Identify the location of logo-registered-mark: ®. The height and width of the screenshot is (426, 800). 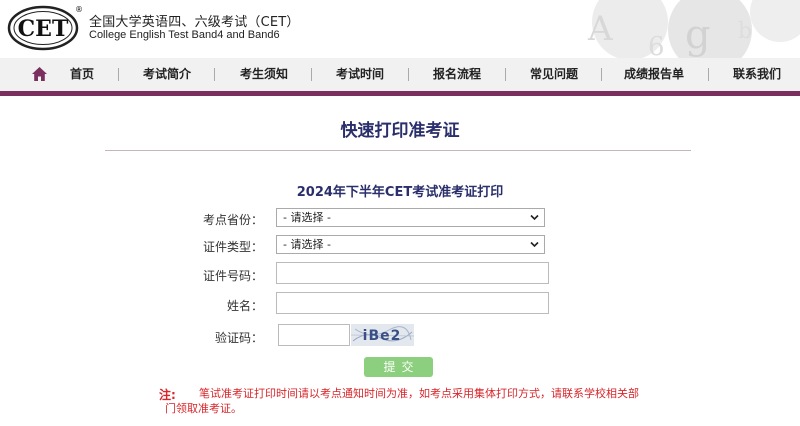
(79, 9).